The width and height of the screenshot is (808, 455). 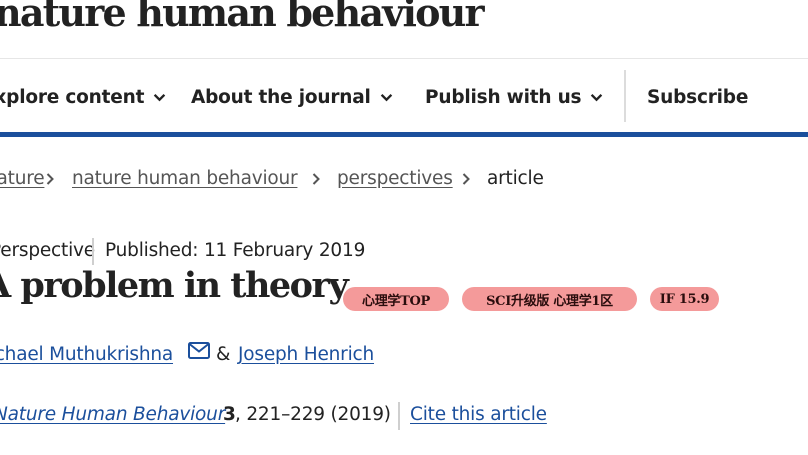 I want to click on nav-divider, so click(x=625, y=96).